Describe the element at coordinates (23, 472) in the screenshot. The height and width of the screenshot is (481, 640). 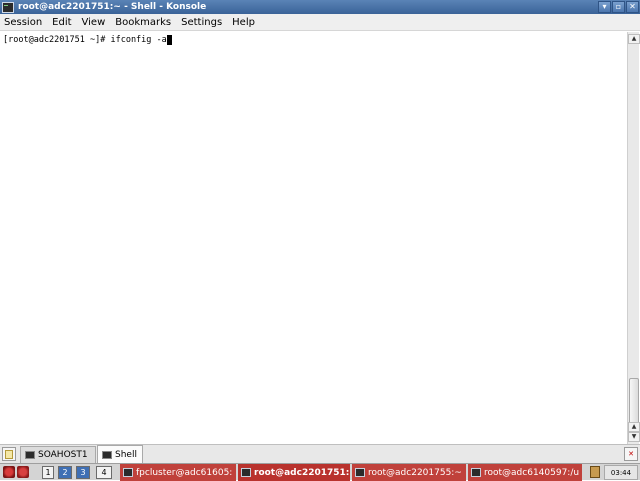
I see `lock-screen-icon` at that location.